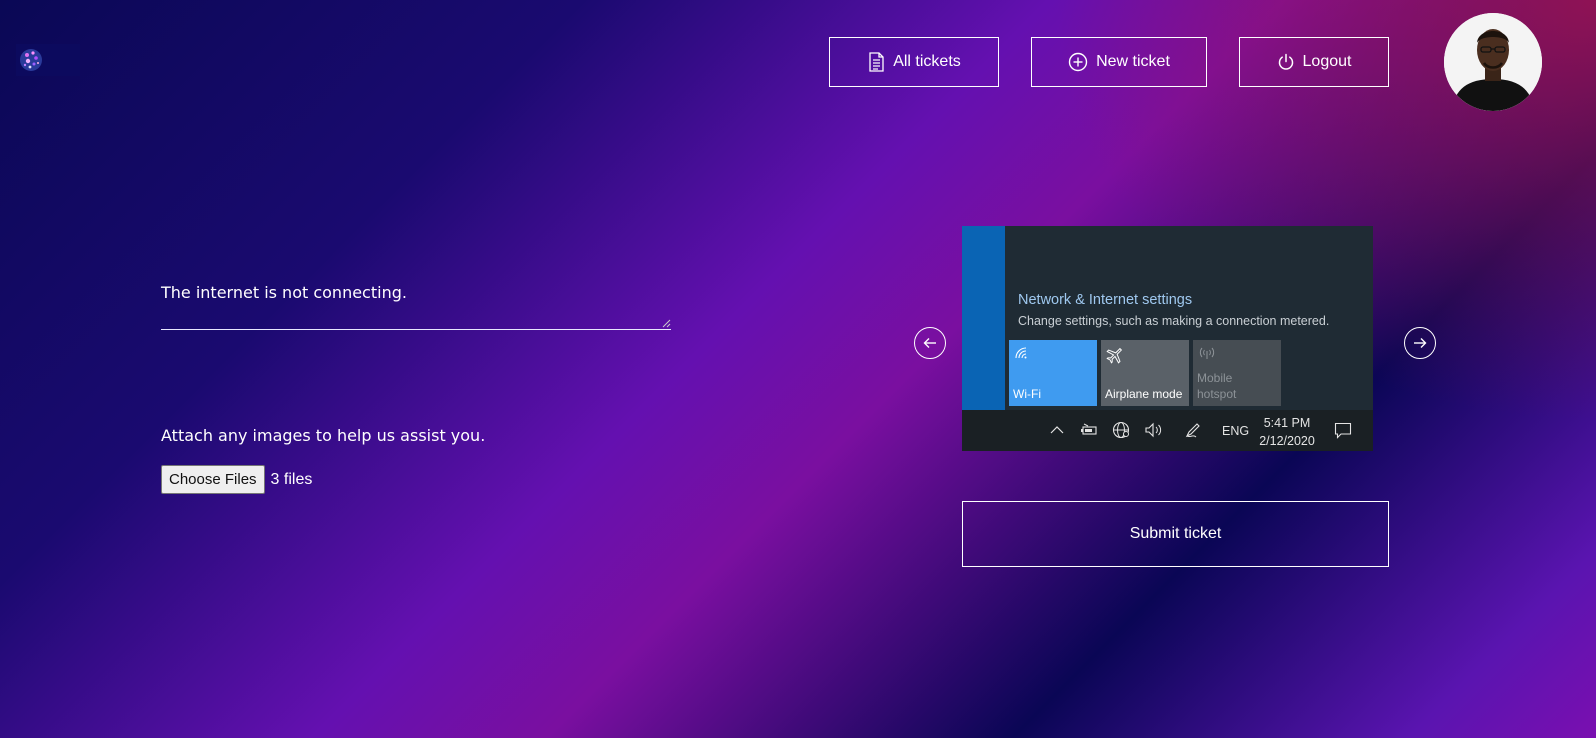  What do you see at coordinates (983, 318) in the screenshot?
I see `accent-strip` at bounding box center [983, 318].